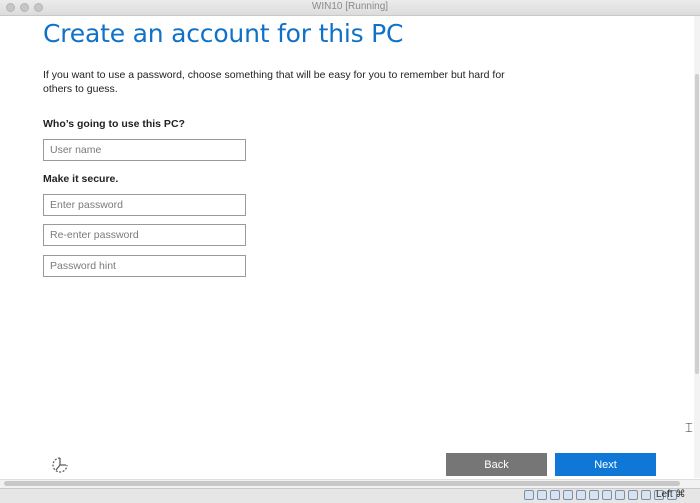 Image resolution: width=700 pixels, height=503 pixels. I want to click on password-hint-input, so click(144, 266).